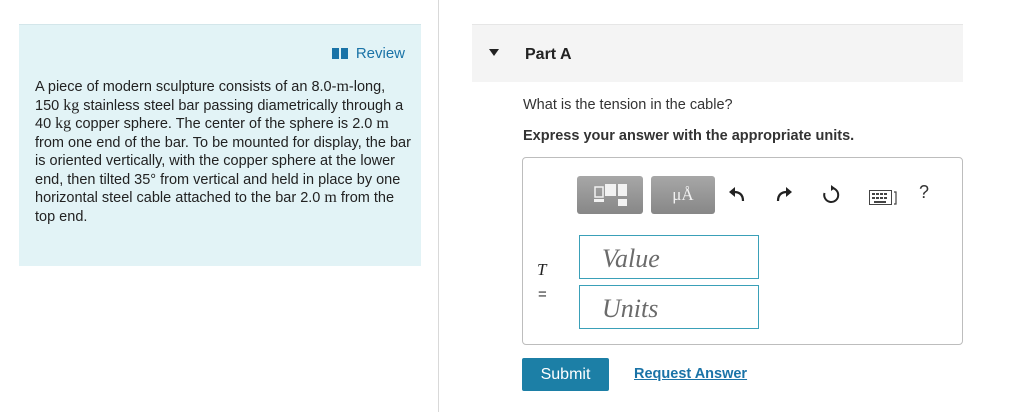 The width and height of the screenshot is (1024, 412). I want to click on symbols-button: μÅ, so click(683, 195).